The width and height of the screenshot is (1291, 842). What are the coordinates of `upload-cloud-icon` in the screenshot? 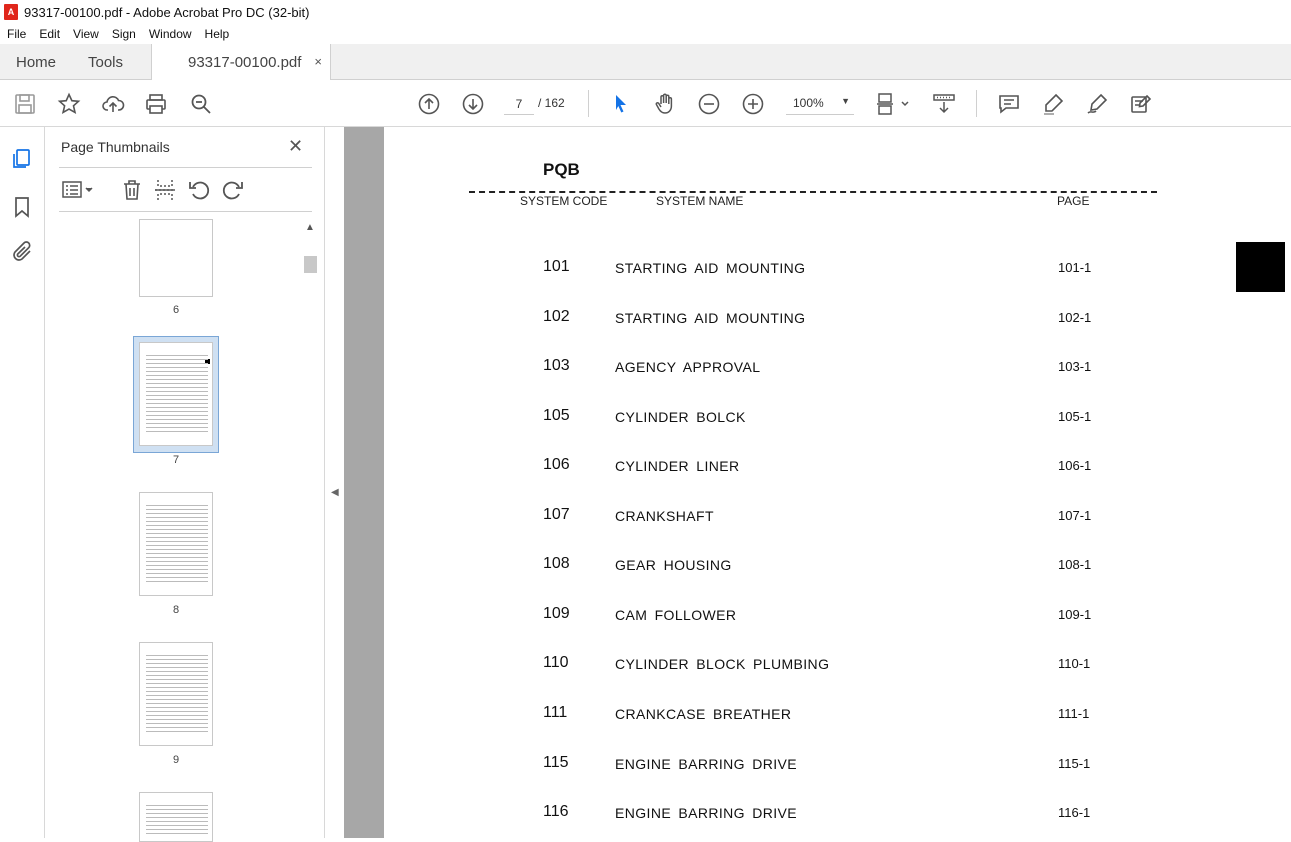 It's located at (113, 104).